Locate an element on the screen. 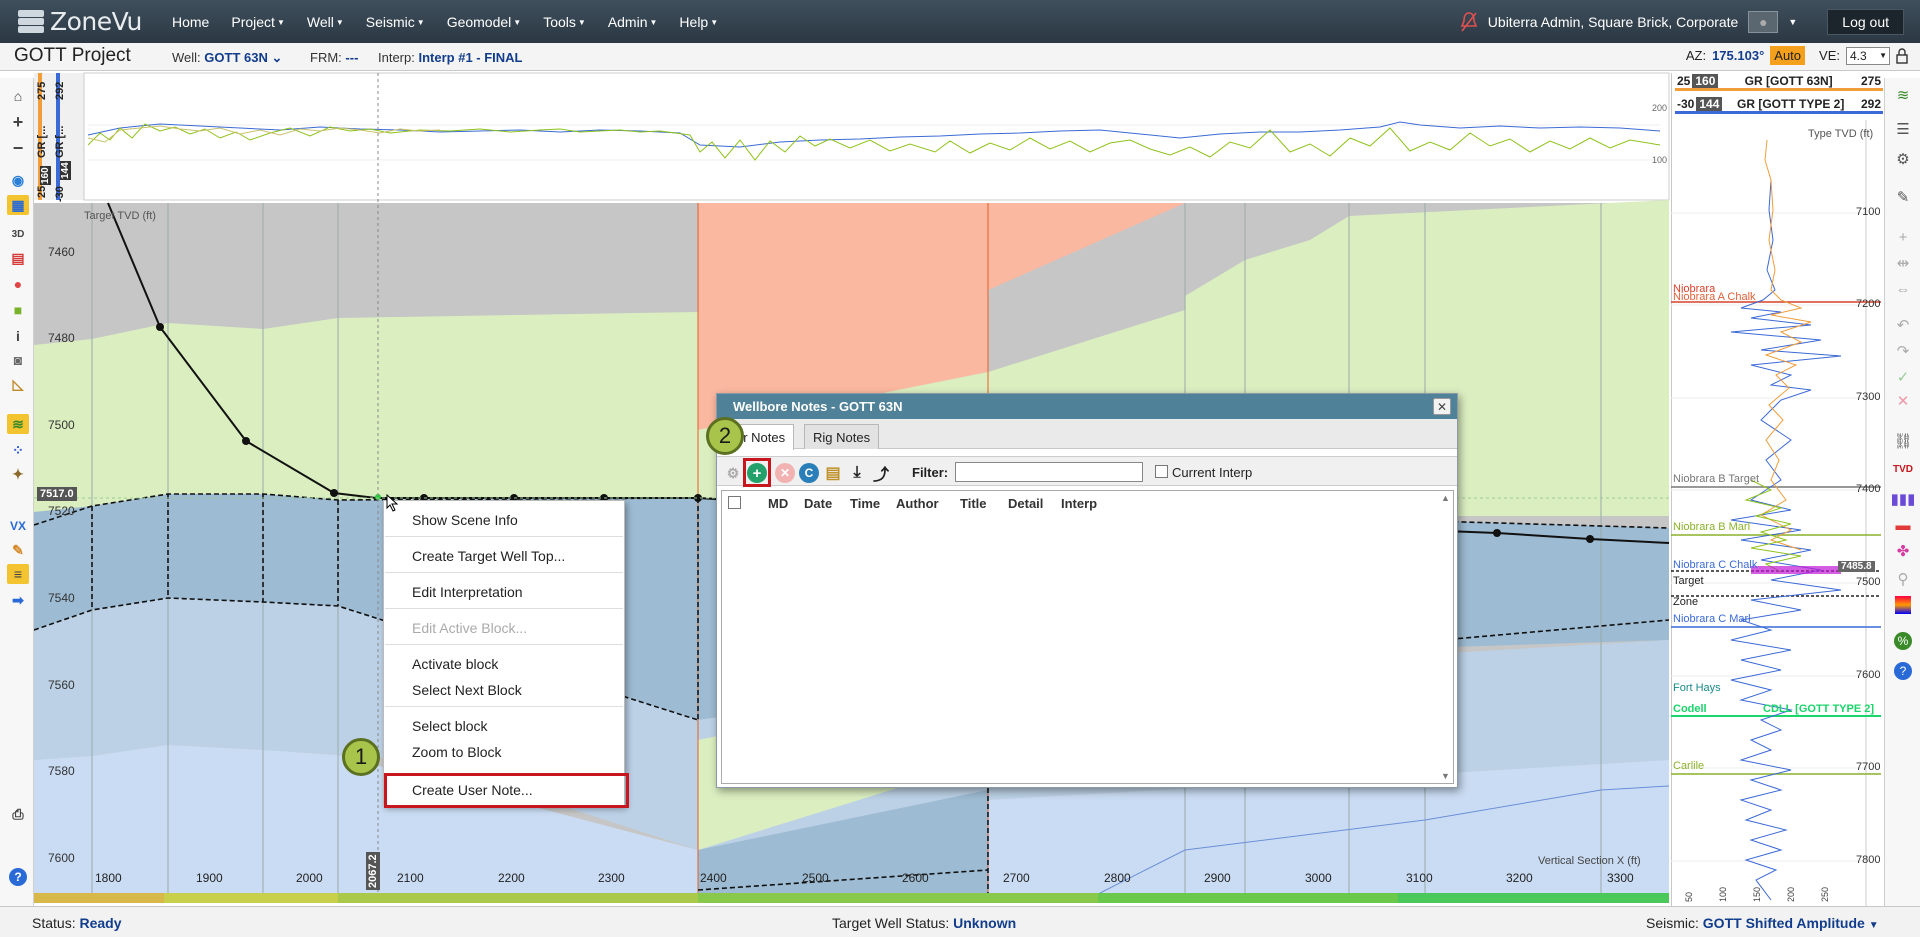 The width and height of the screenshot is (1920, 937). flag-icon: ▬ is located at coordinates (1903, 525).